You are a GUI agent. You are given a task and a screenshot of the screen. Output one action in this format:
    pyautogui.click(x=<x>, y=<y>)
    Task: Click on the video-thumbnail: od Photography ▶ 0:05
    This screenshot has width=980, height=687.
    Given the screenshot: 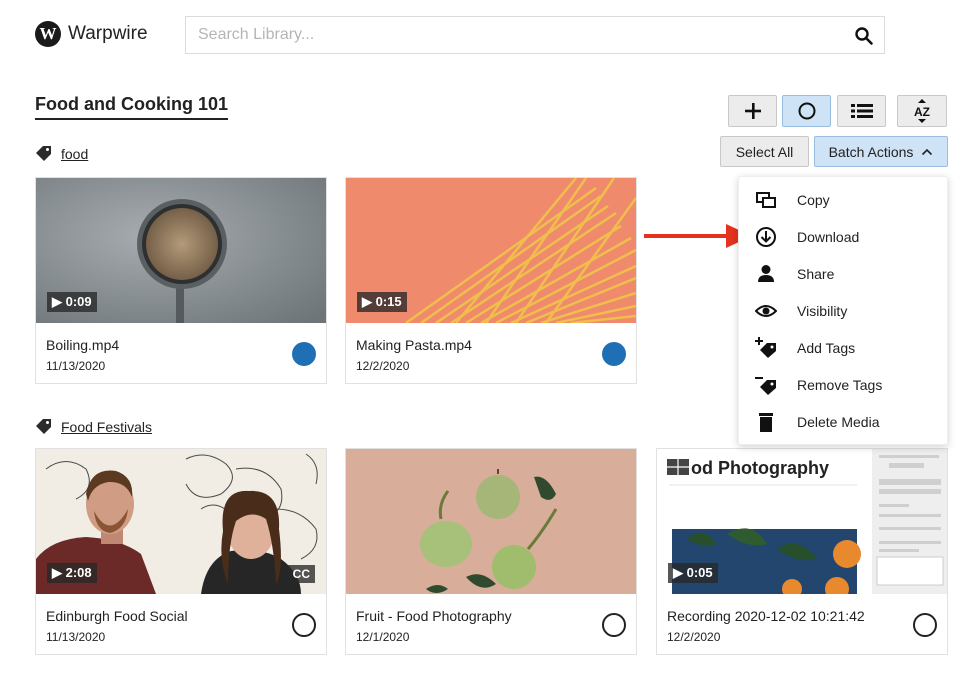 What is the action you would take?
    pyautogui.click(x=802, y=521)
    